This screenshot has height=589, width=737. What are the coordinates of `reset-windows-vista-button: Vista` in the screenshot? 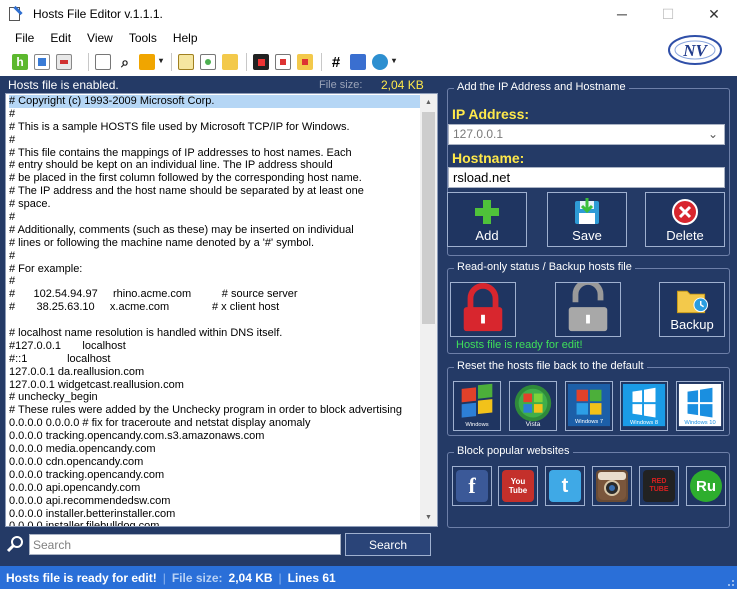 It's located at (533, 406).